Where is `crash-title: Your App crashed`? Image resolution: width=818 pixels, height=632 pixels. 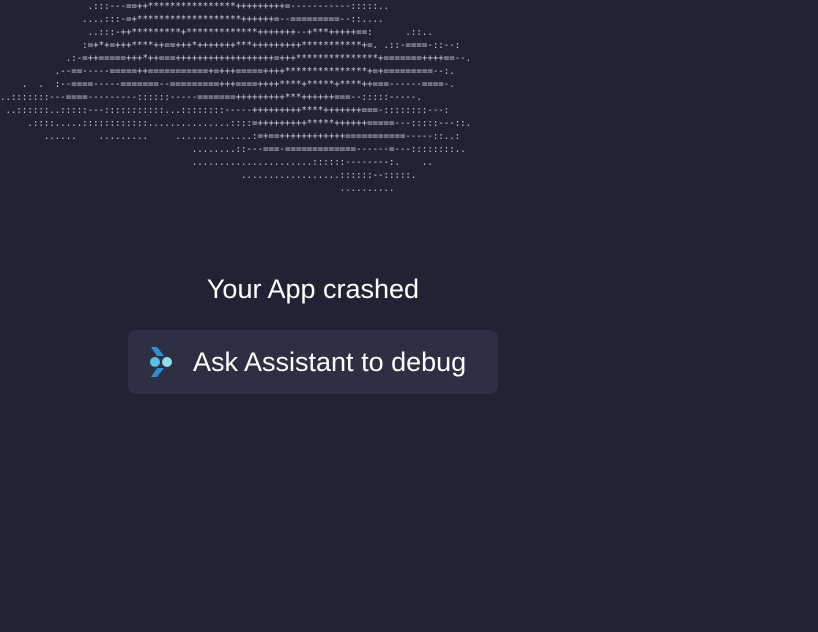
crash-title: Your App crashed is located at coordinates (313, 289).